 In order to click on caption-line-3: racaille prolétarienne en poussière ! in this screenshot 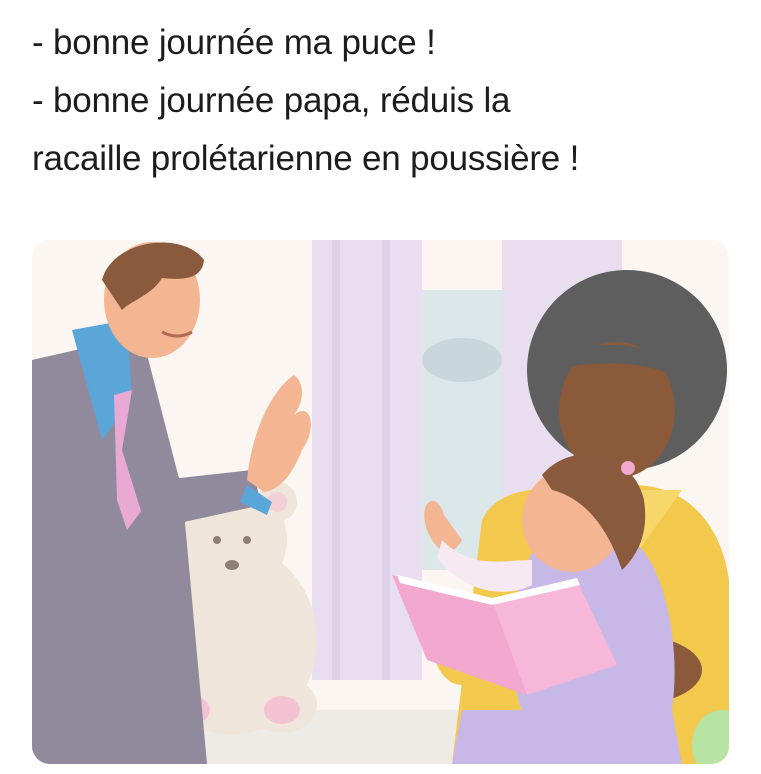, I will do `click(306, 158)`.